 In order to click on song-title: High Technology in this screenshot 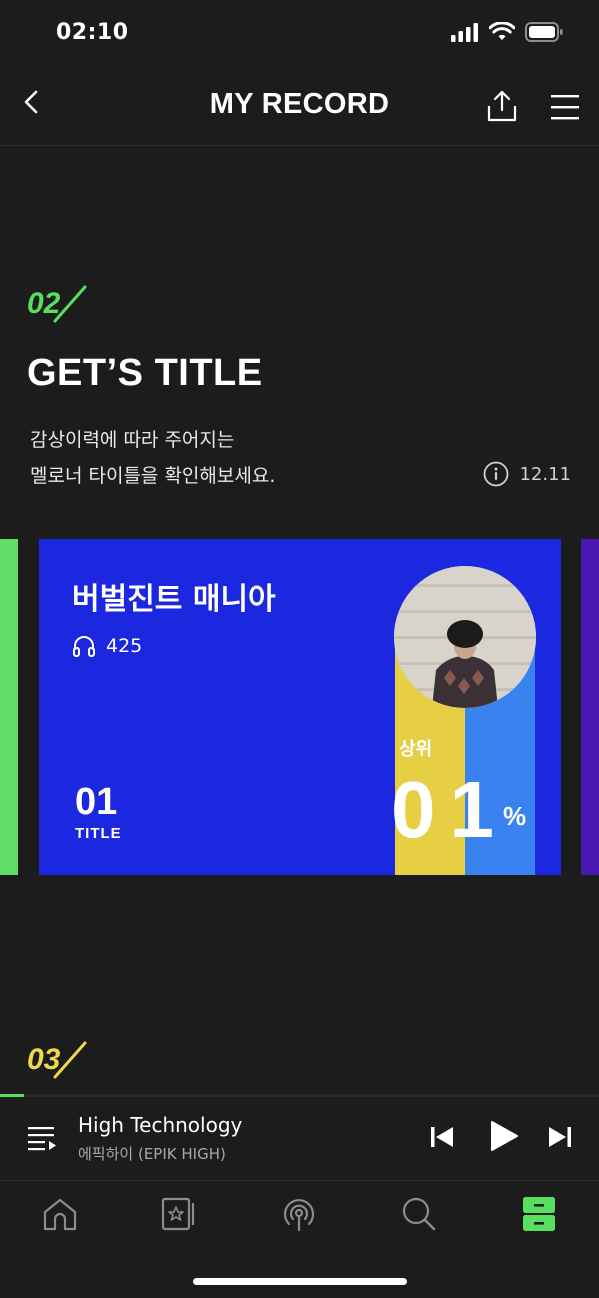, I will do `click(160, 1125)`.